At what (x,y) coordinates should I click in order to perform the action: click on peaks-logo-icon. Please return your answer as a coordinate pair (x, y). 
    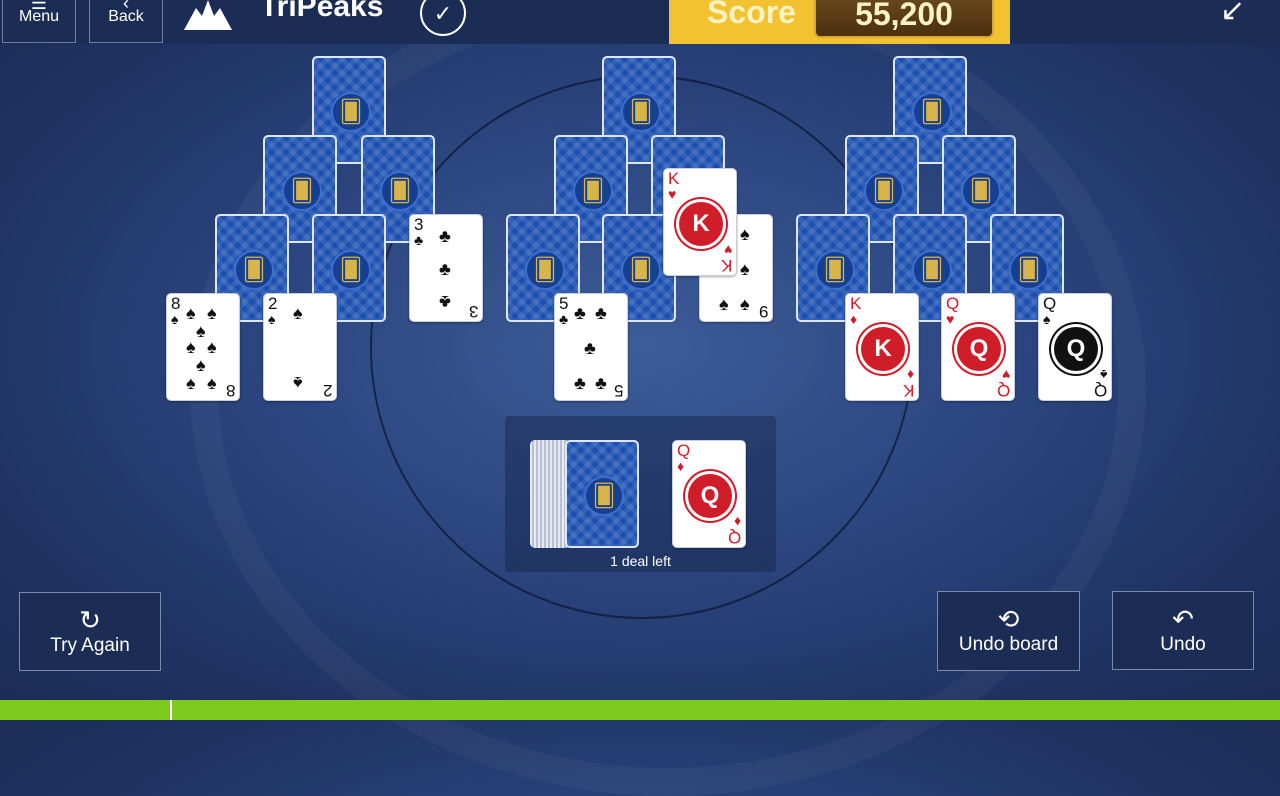
    Looking at the image, I should click on (208, 15).